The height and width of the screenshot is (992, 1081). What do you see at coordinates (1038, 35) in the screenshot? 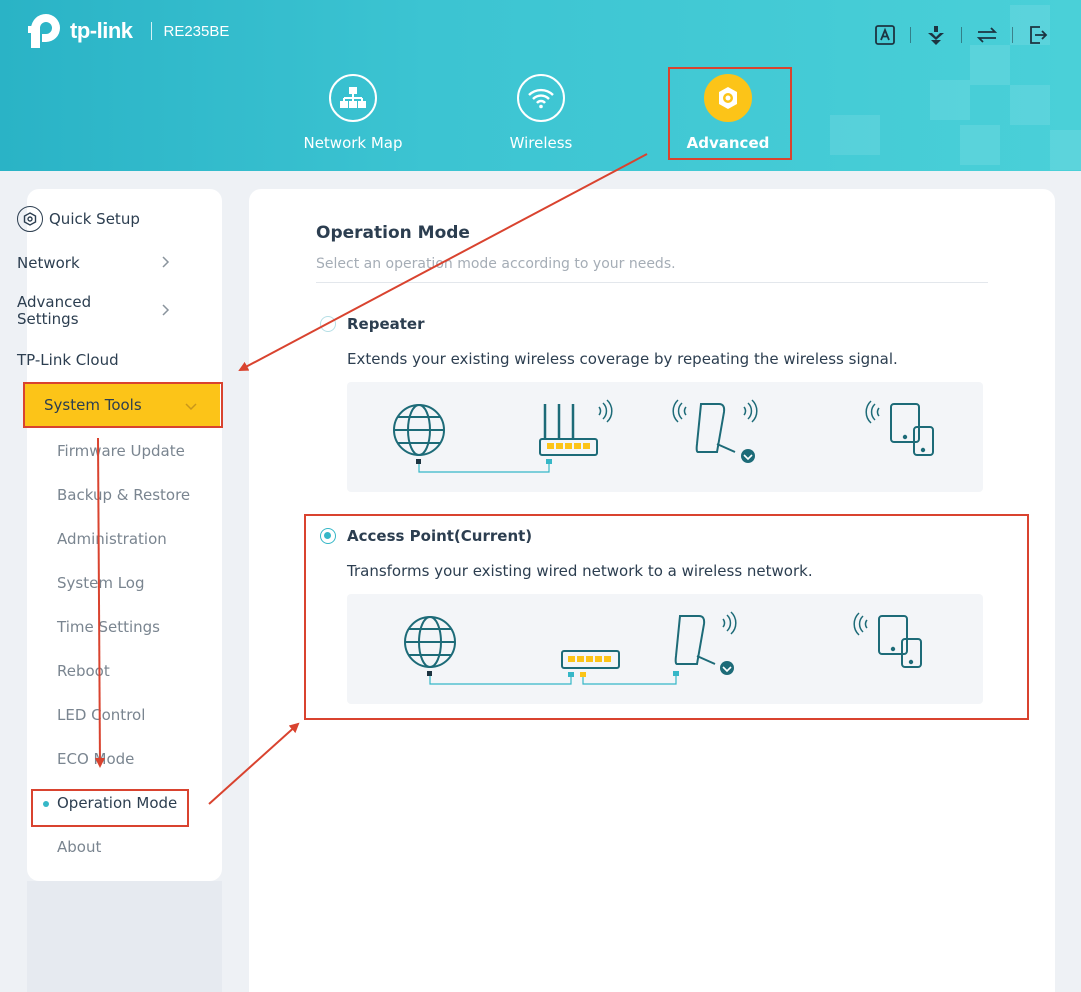
I see `logout-icon` at bounding box center [1038, 35].